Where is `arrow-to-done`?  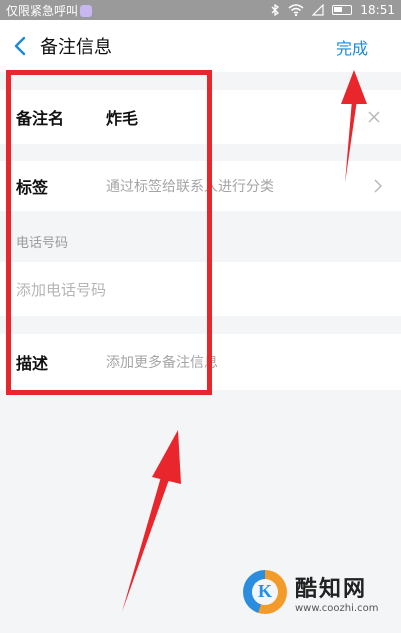 arrow-to-done is located at coordinates (354, 126).